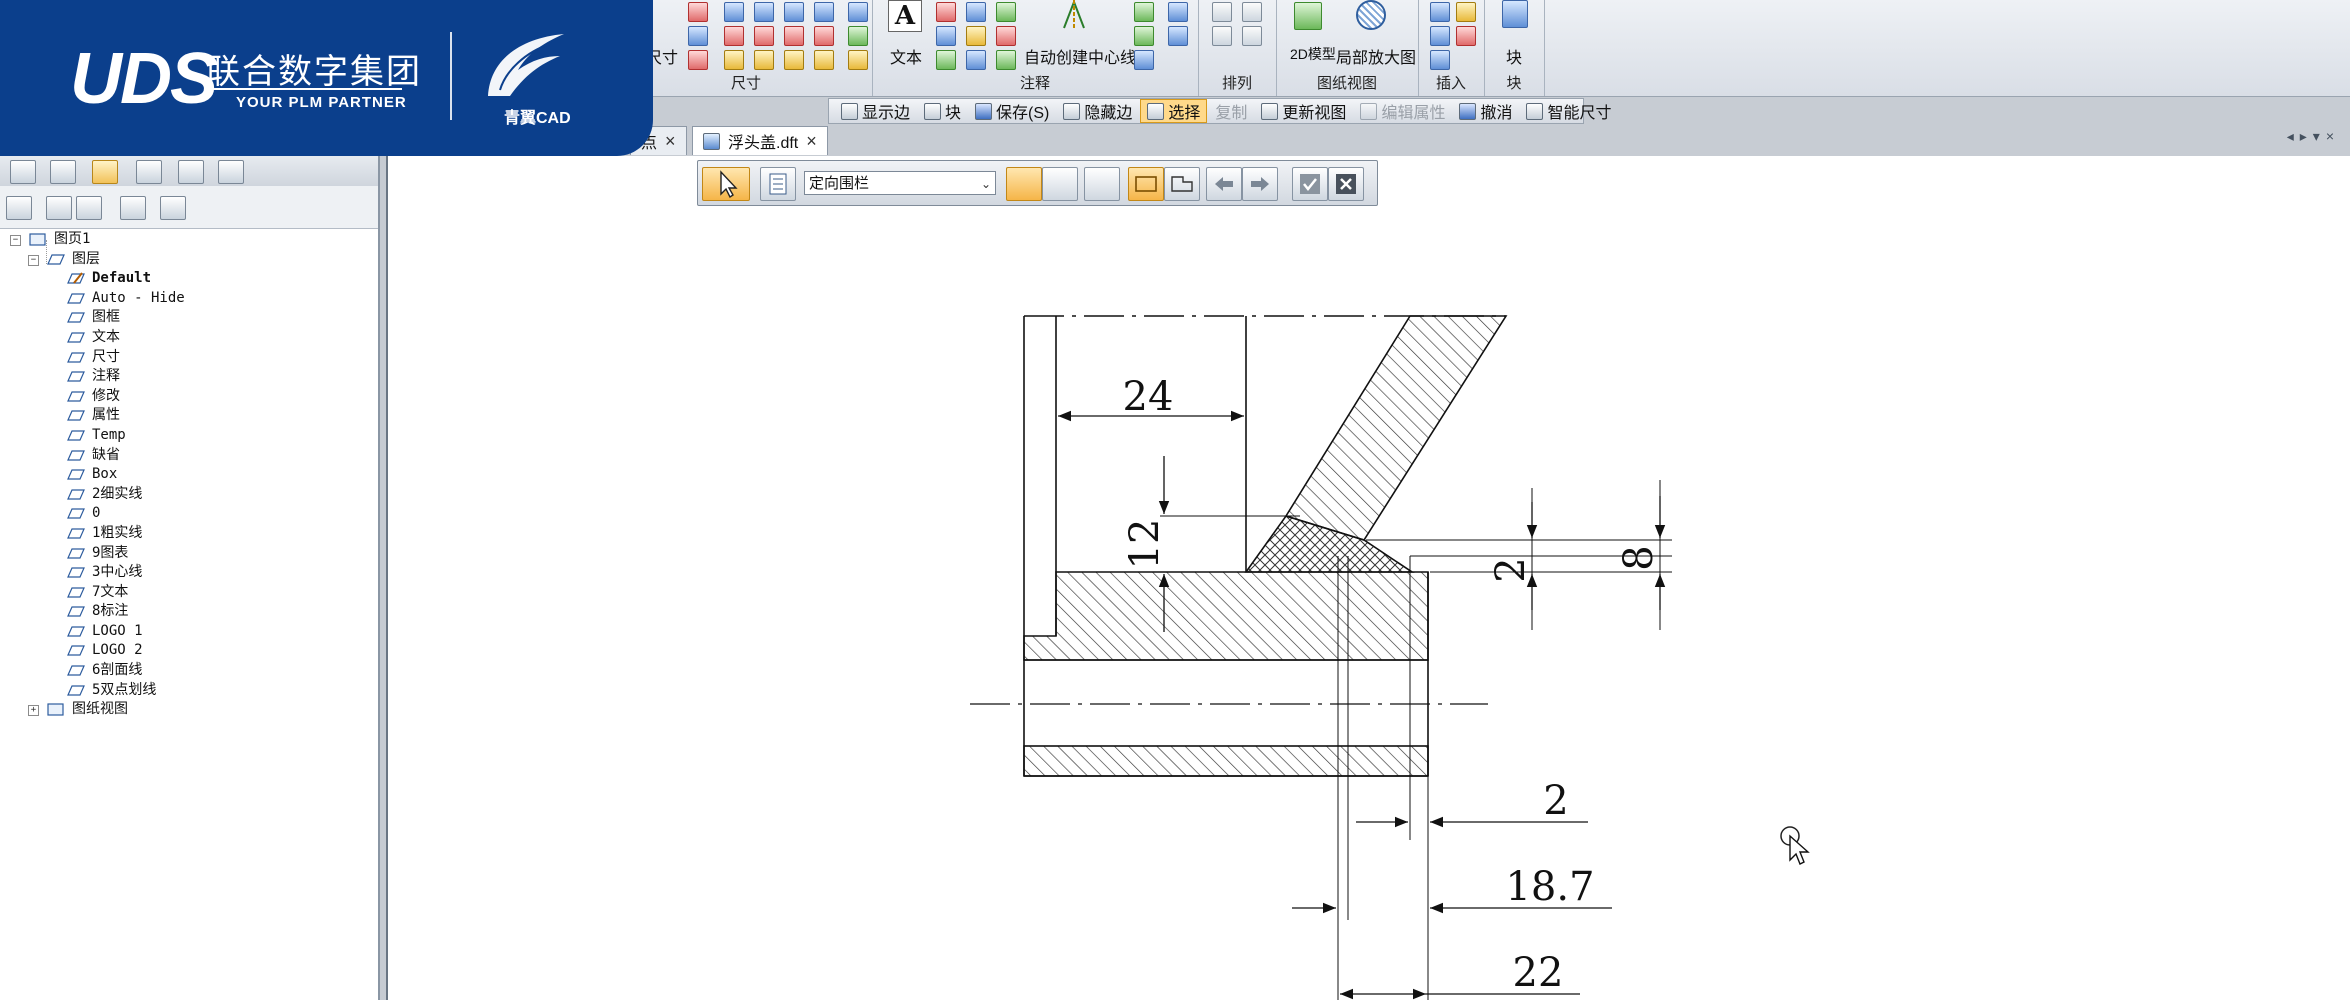  I want to click on tree-node-drawing-views: + 图纸视图, so click(189, 710).